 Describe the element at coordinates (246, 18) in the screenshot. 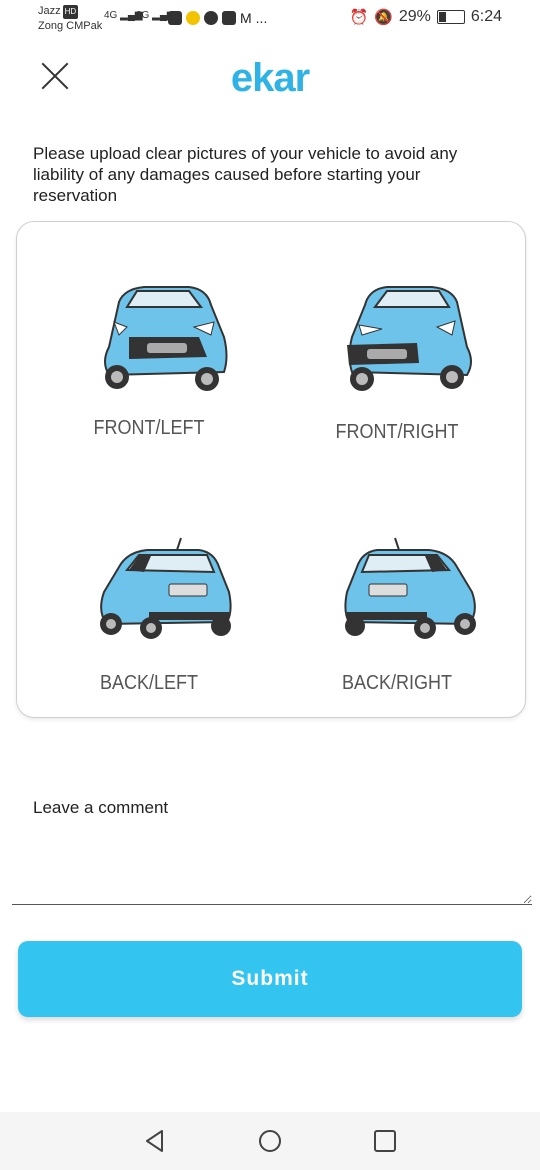

I see `gmail-icon: M` at that location.